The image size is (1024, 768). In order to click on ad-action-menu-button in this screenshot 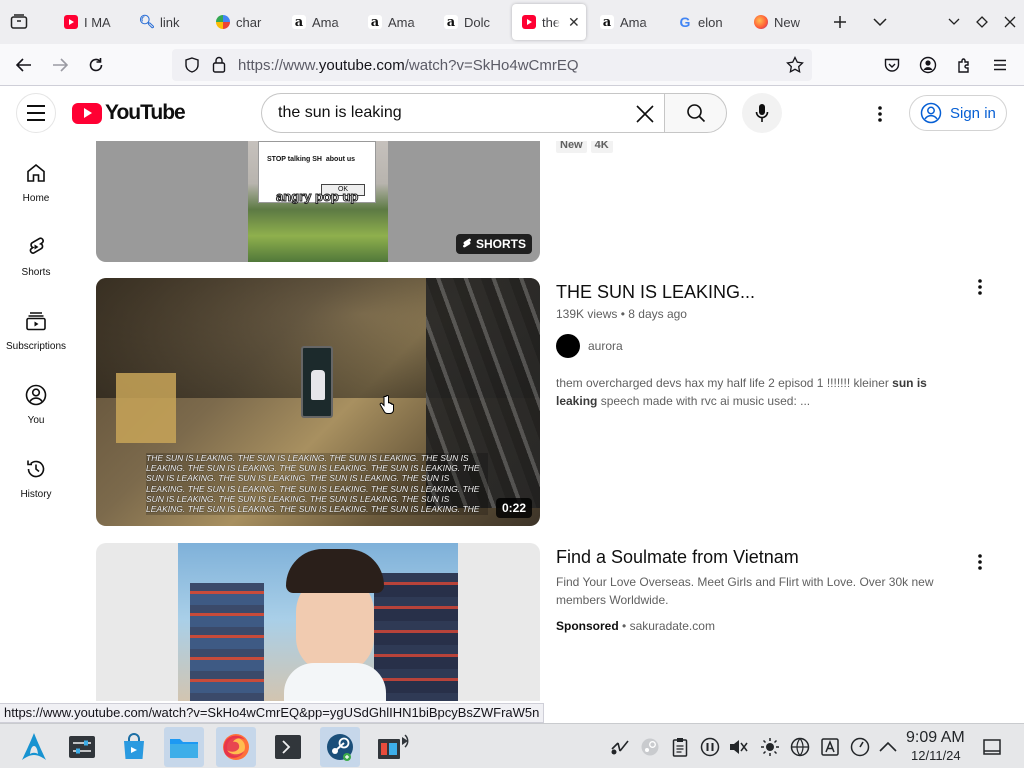, I will do `click(980, 562)`.